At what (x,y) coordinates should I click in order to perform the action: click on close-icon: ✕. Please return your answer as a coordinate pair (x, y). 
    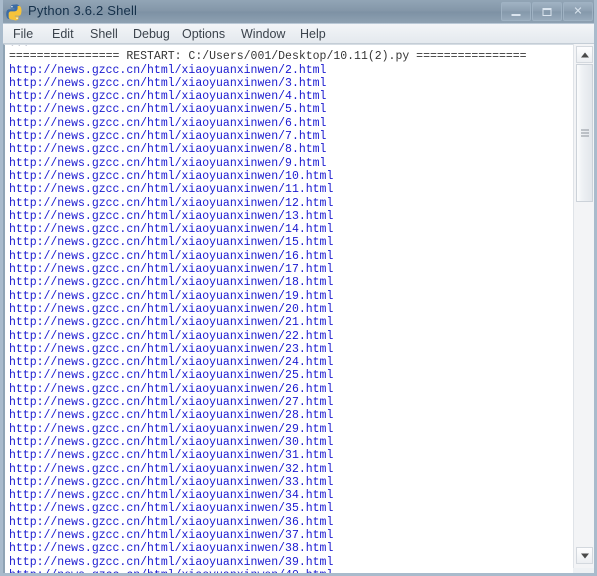
    Looking at the image, I should click on (578, 11).